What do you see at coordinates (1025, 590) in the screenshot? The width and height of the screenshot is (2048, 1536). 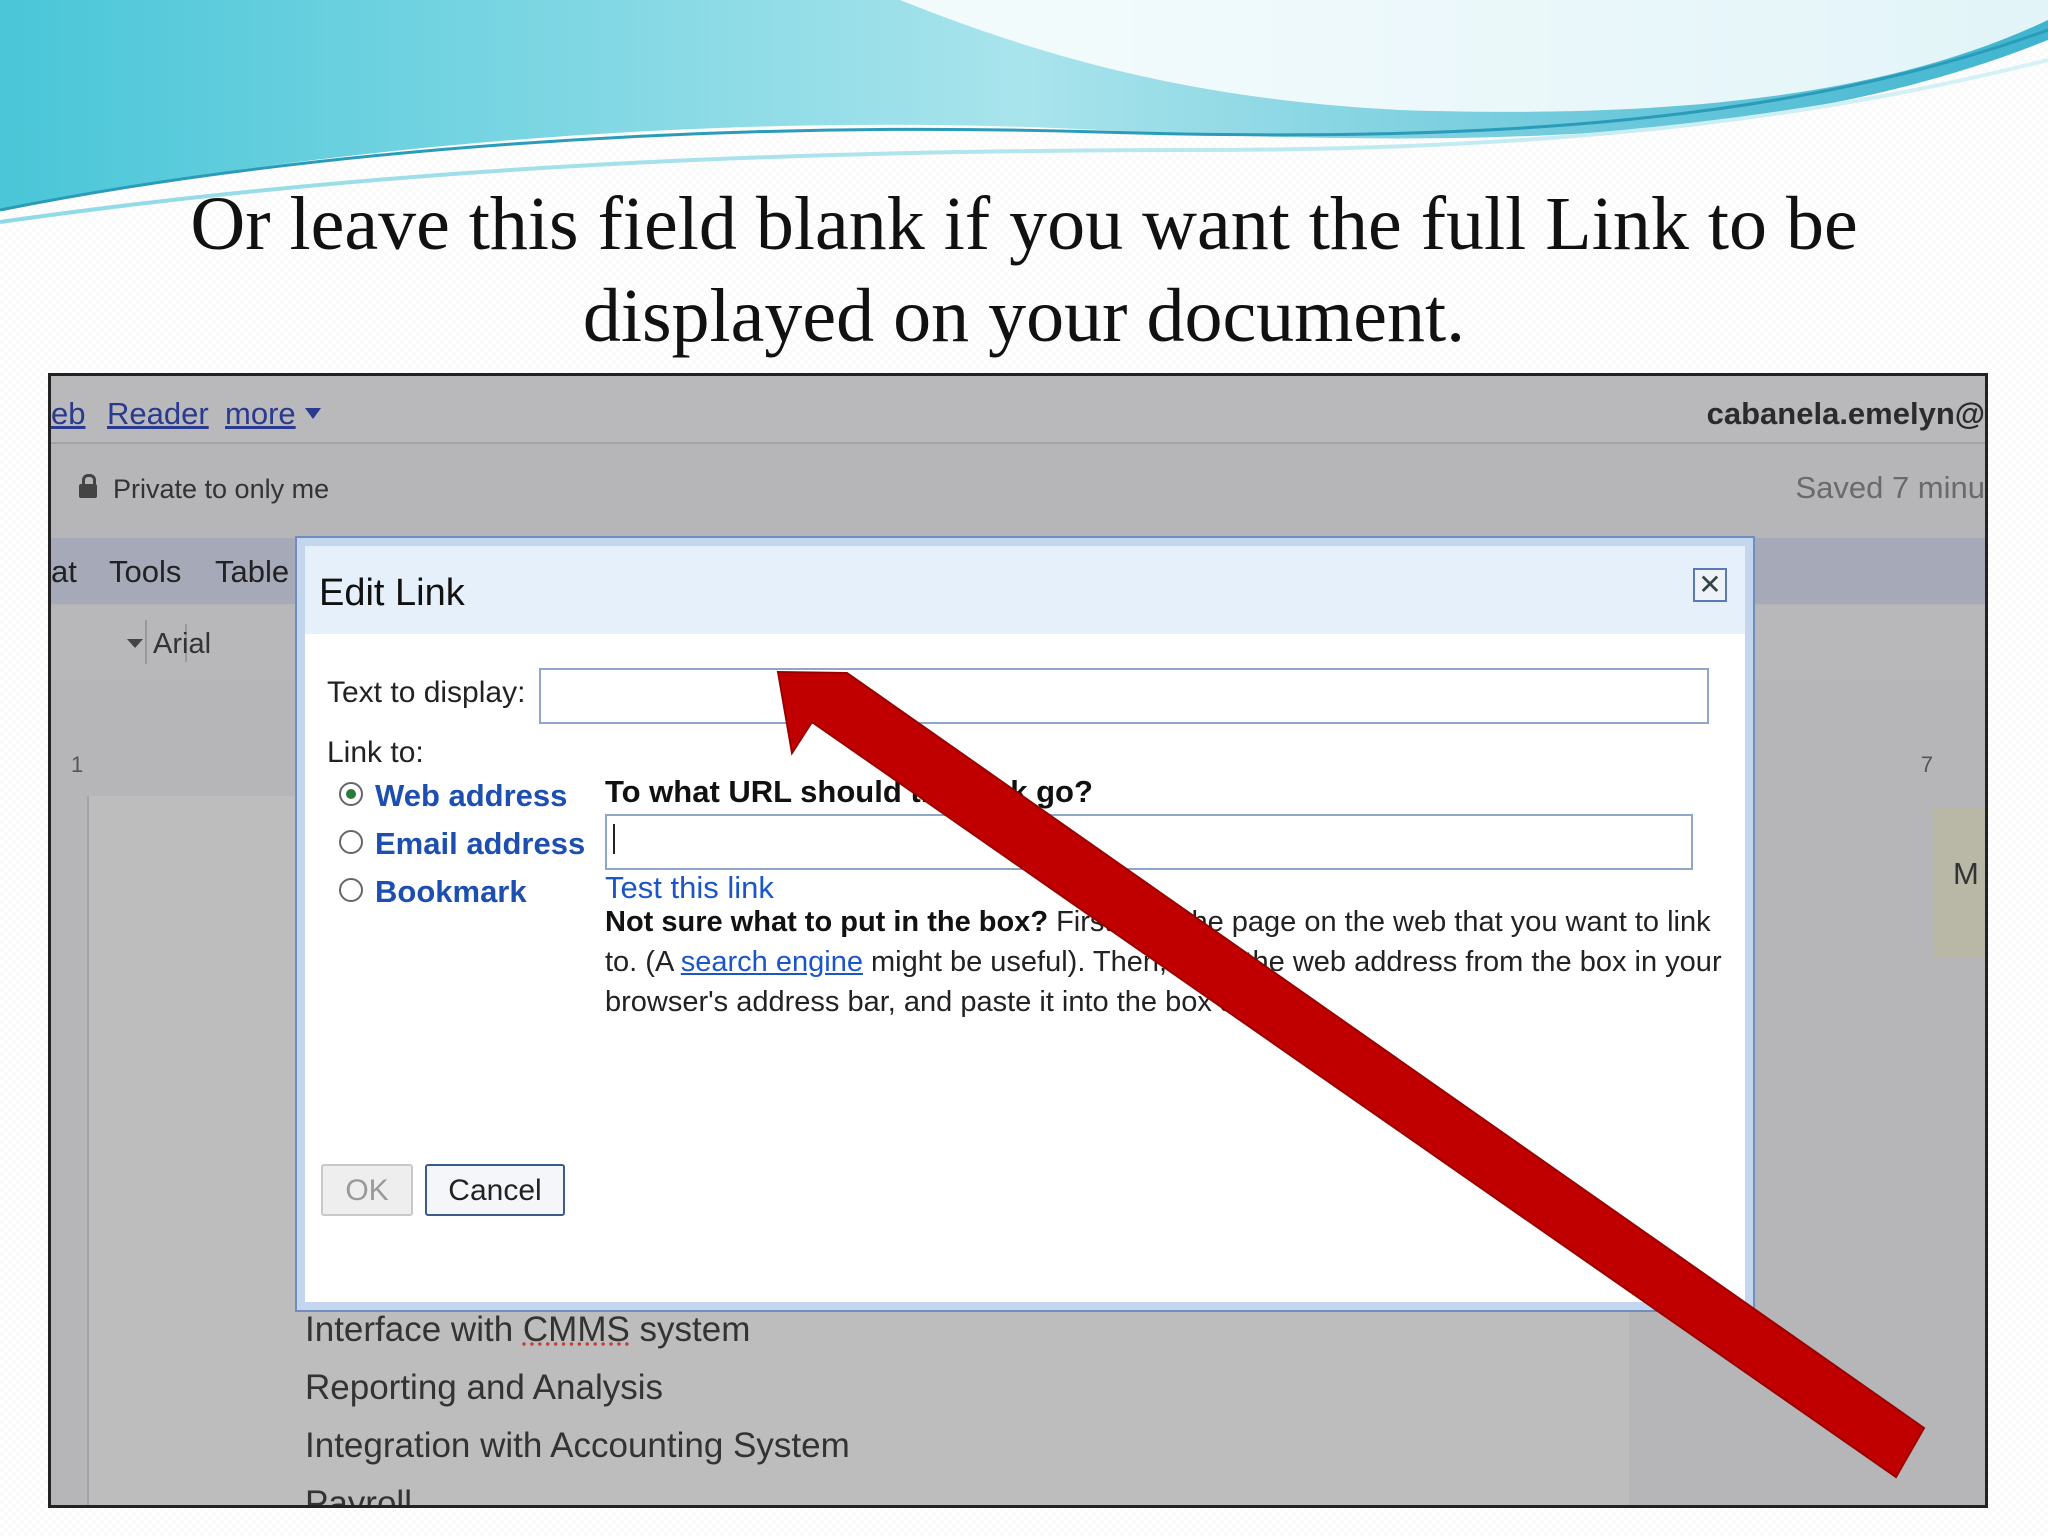 I see `dialog-header: Edit Link ✕` at bounding box center [1025, 590].